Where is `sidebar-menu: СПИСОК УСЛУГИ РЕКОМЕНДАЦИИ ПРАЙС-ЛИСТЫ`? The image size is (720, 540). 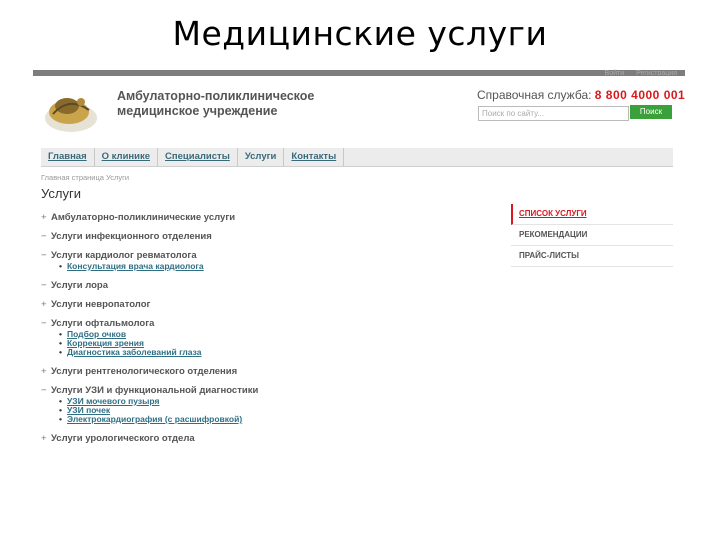 sidebar-menu: СПИСОК УСЛУГИ РЕКОМЕНДАЦИИ ПРАЙС-ЛИСТЫ is located at coordinates (592, 235).